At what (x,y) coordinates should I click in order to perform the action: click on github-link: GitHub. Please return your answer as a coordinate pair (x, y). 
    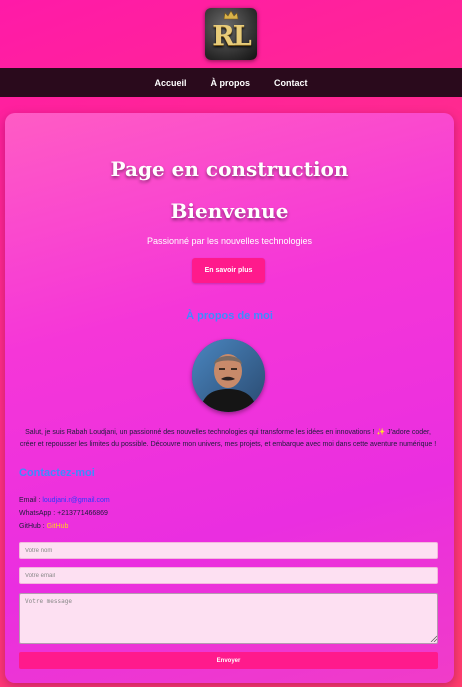
    Looking at the image, I should click on (58, 526).